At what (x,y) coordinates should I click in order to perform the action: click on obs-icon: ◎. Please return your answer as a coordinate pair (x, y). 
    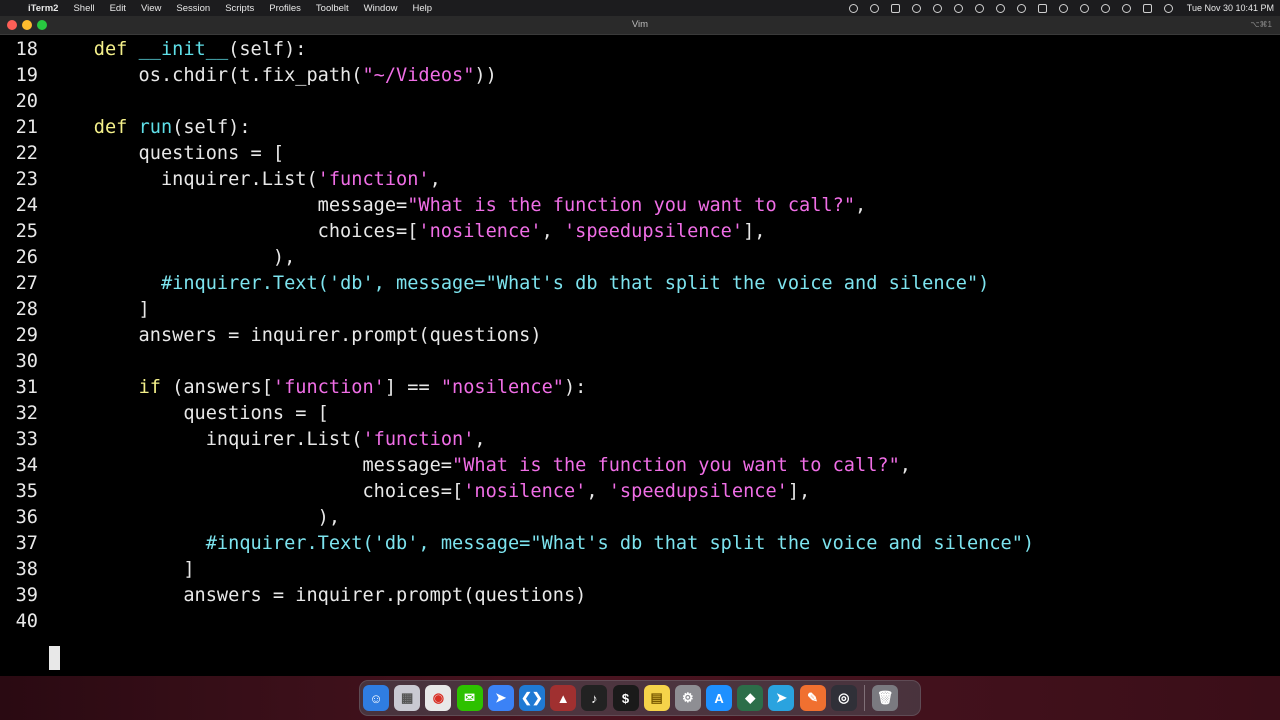
    Looking at the image, I should click on (843, 698).